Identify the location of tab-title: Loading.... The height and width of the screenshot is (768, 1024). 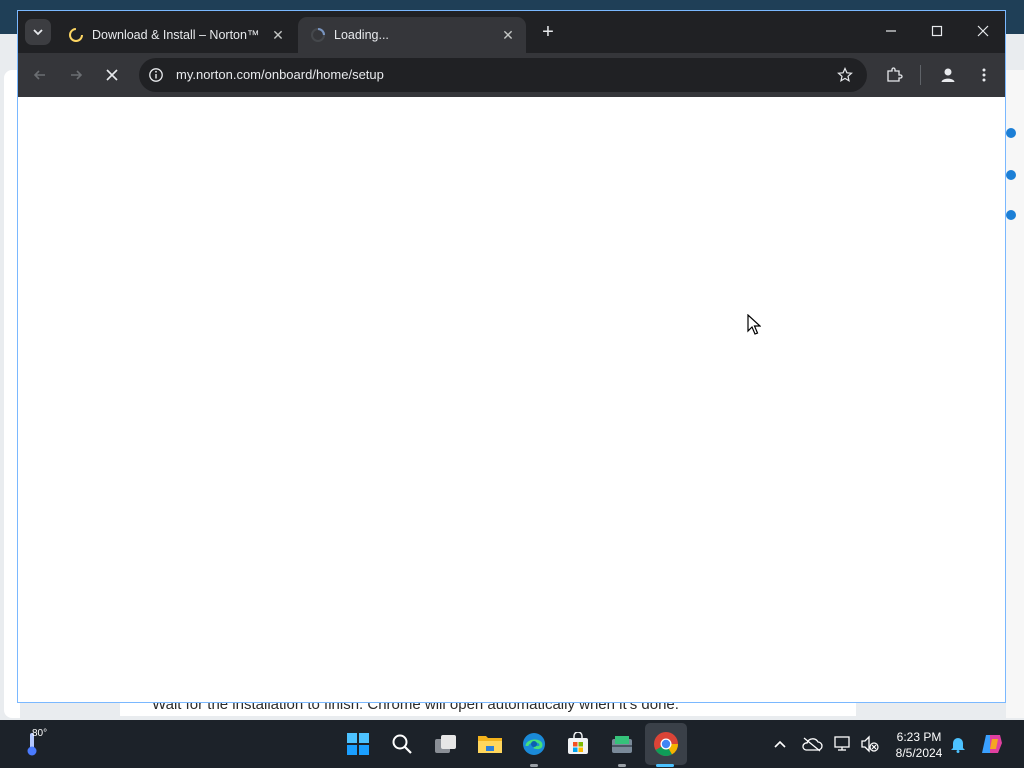
(361, 35).